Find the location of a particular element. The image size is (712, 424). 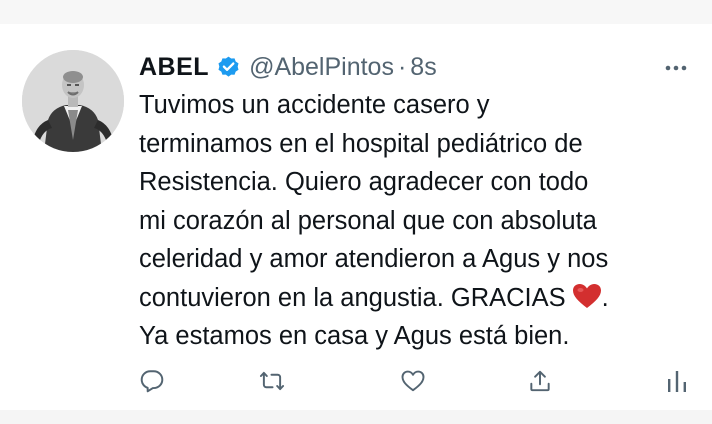

avatar-photo is located at coordinates (73, 101).